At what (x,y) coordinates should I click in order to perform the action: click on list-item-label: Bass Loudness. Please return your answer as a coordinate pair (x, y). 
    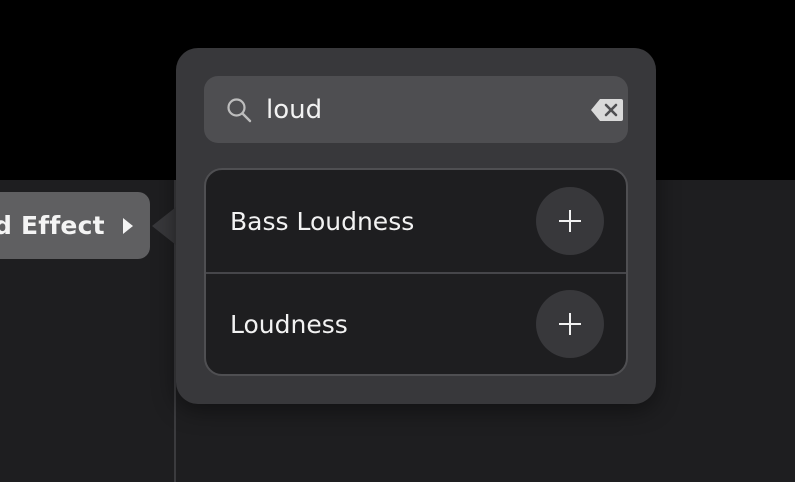
    Looking at the image, I should click on (322, 221).